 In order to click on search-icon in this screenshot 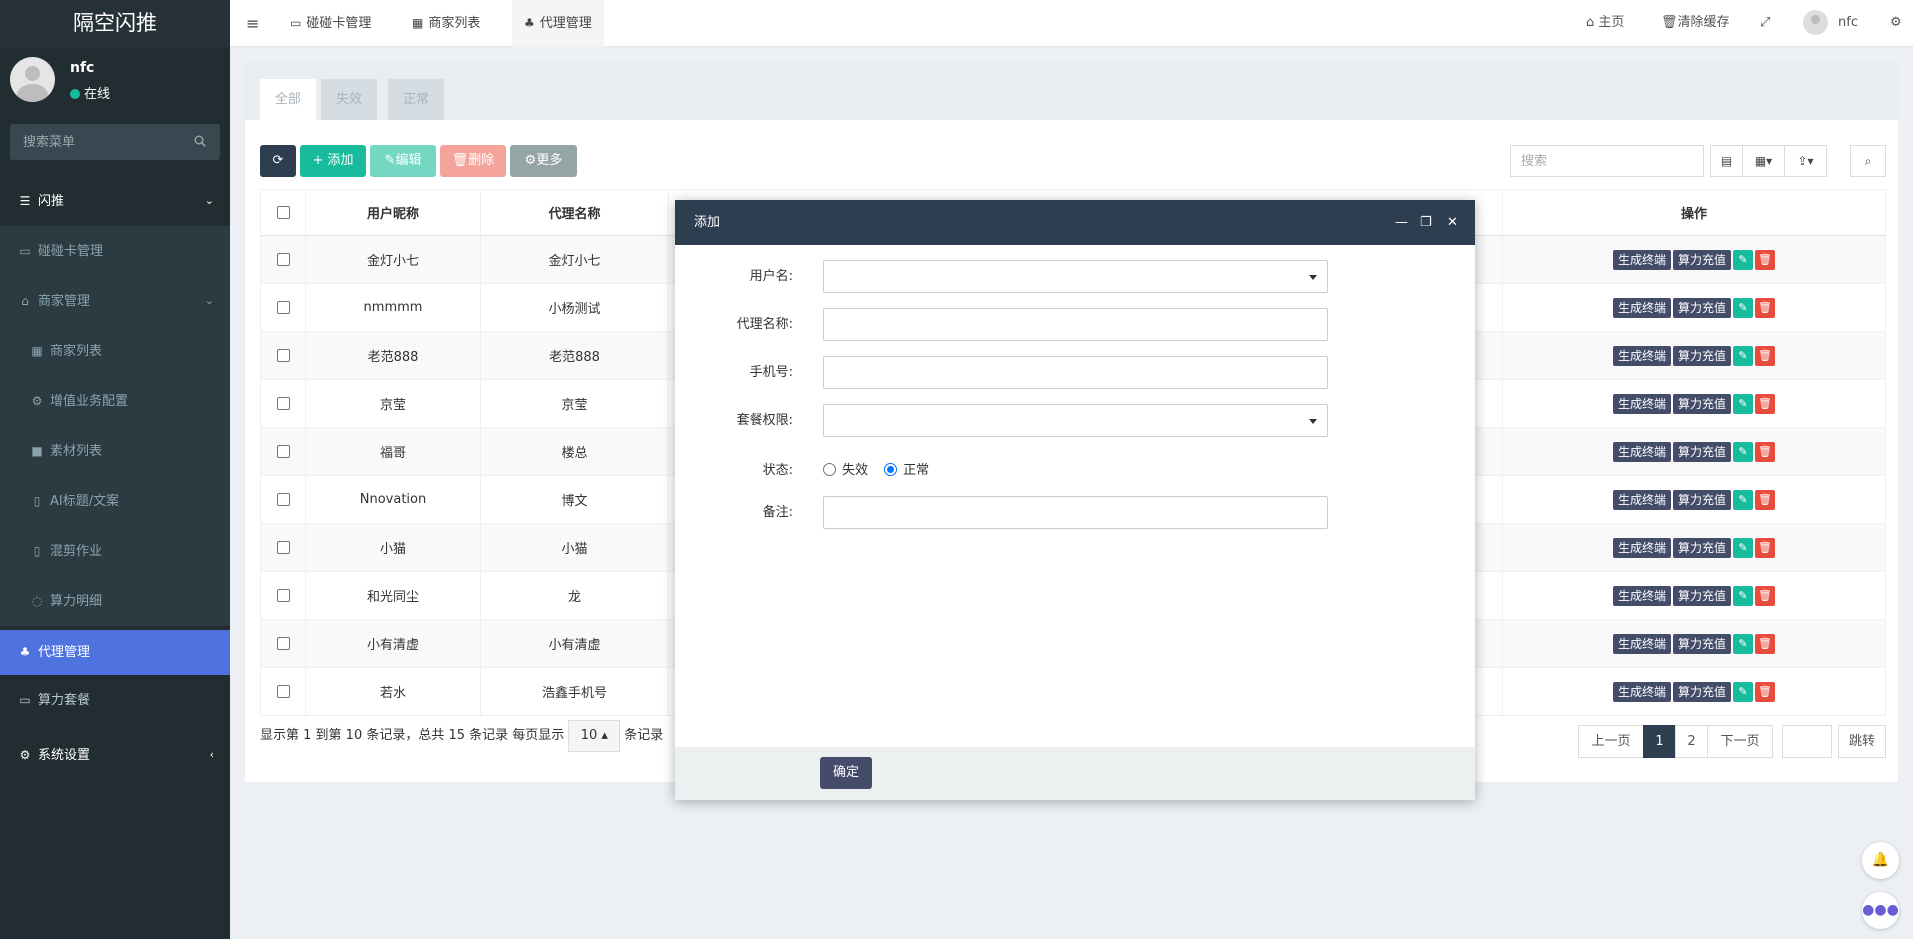, I will do `click(200, 141)`.